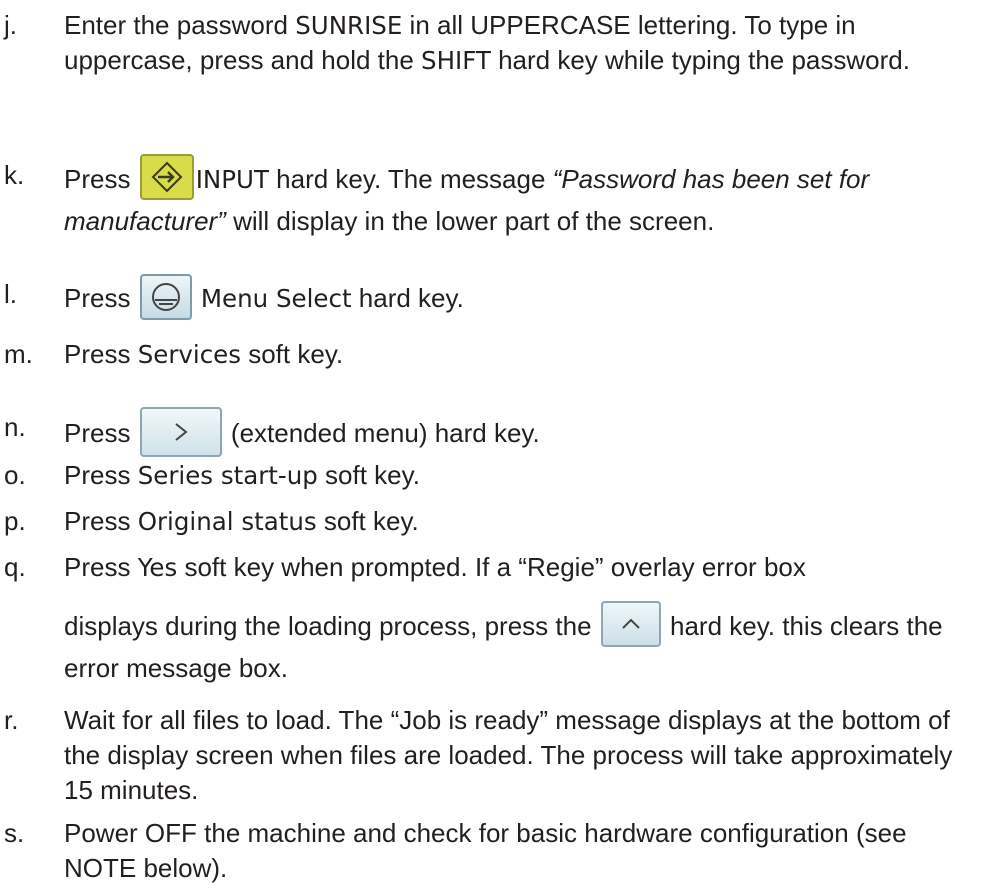 The image size is (987, 888). What do you see at coordinates (227, 475) in the screenshot?
I see `series-start-up-keyword: Series start-up` at bounding box center [227, 475].